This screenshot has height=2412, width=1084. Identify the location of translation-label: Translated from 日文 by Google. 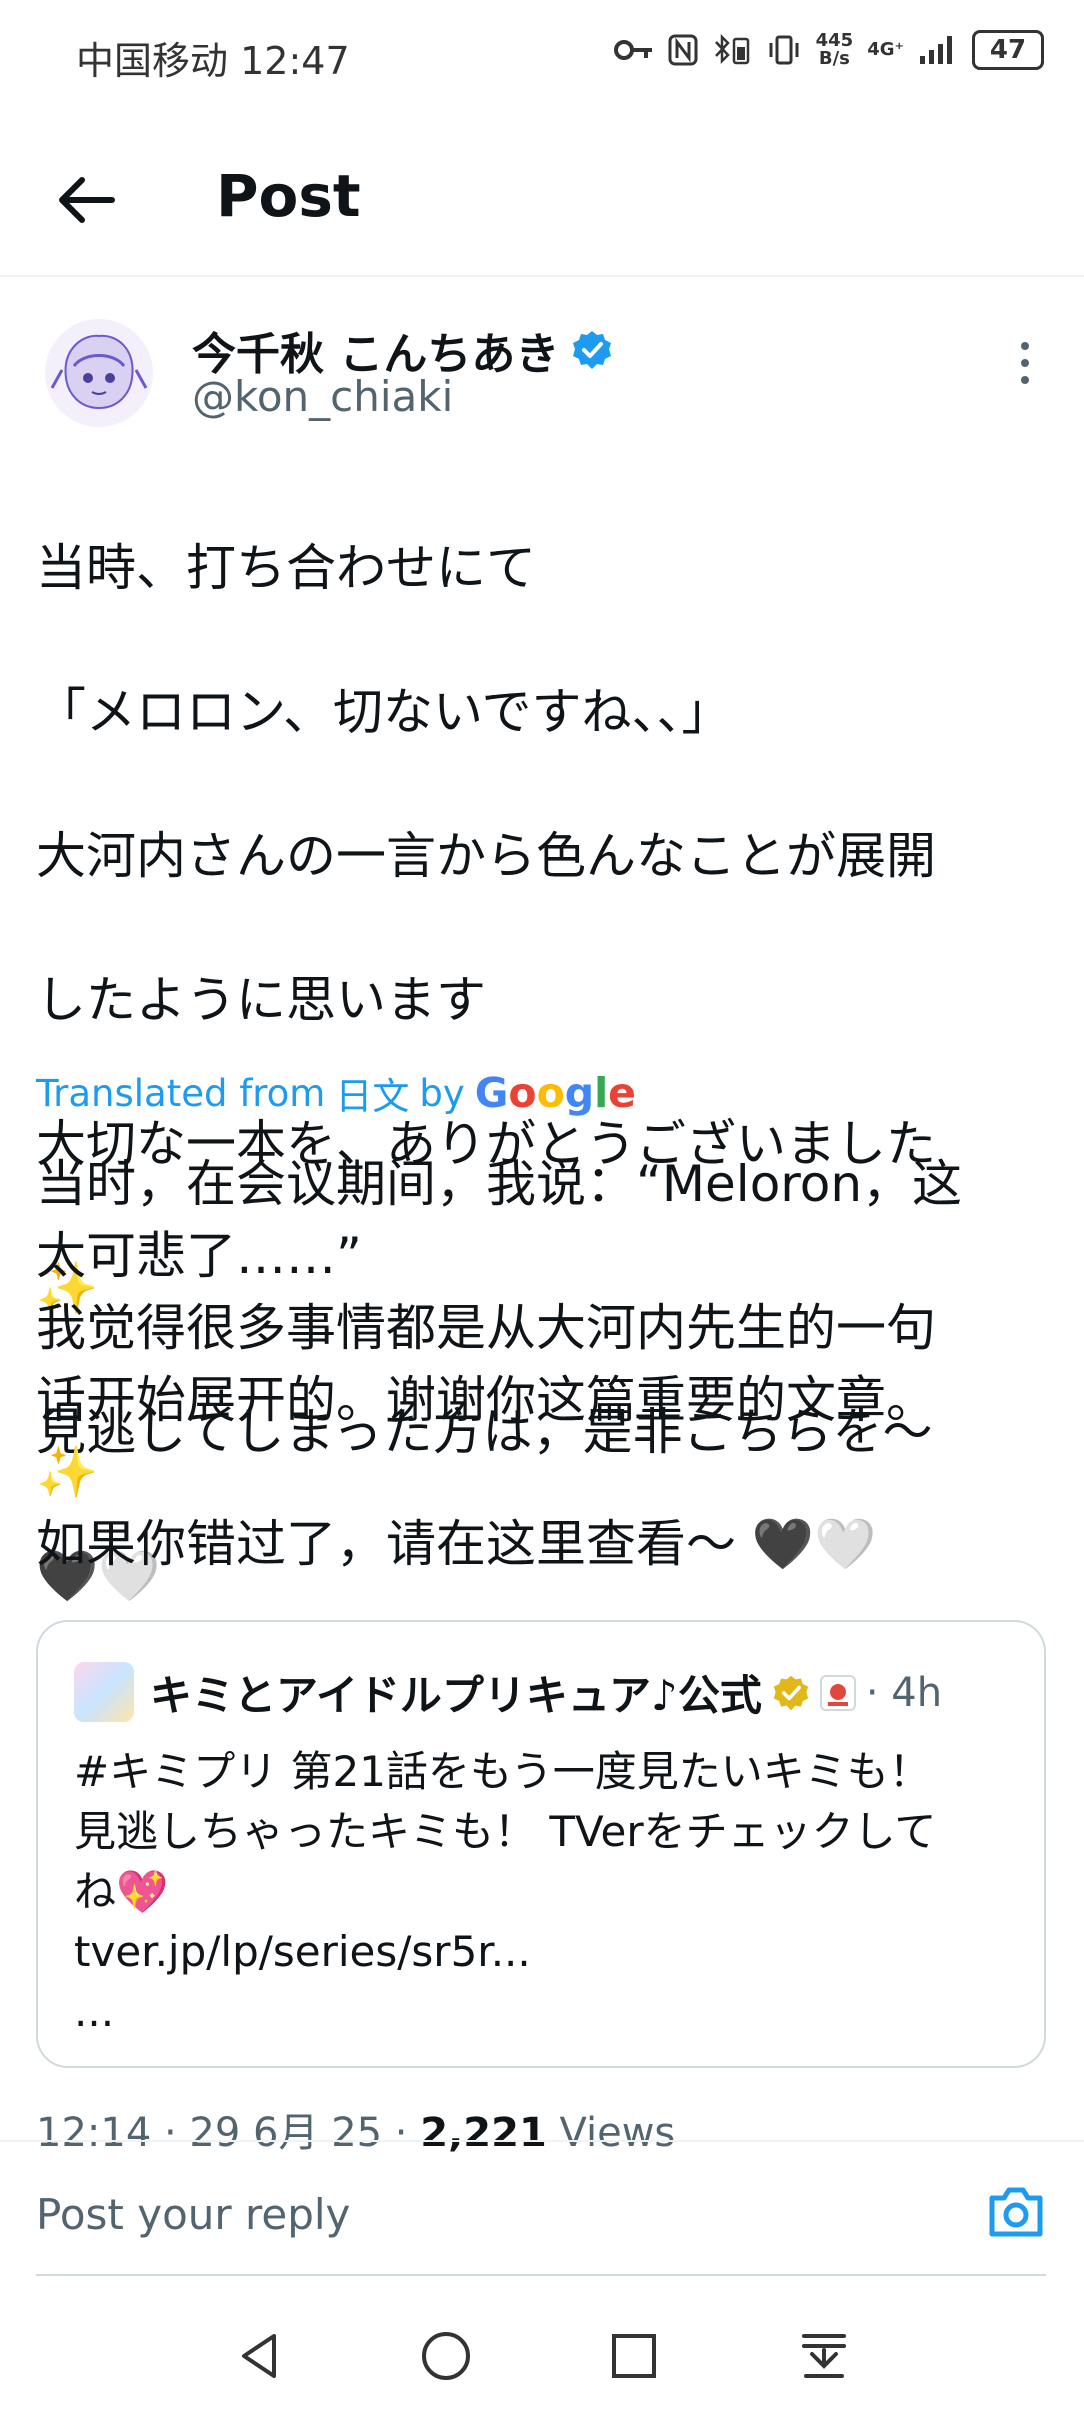
(336, 1093).